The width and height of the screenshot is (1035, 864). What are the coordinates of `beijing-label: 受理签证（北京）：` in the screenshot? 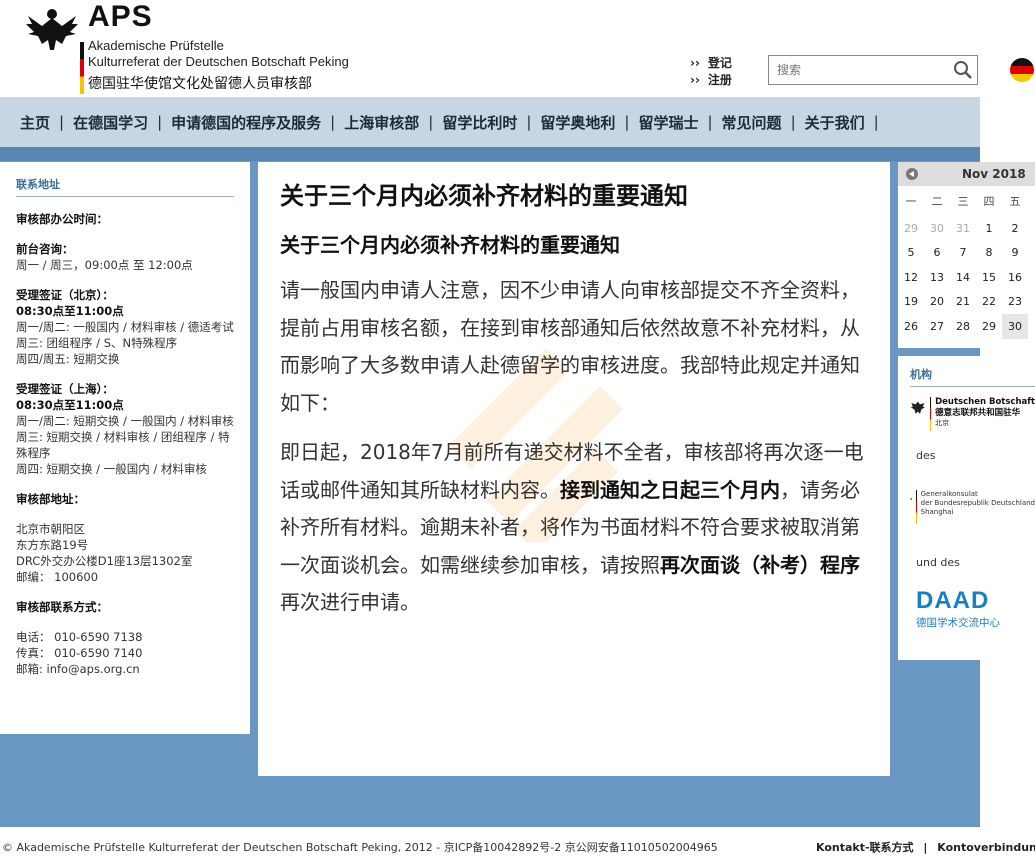 It's located at (65, 295).